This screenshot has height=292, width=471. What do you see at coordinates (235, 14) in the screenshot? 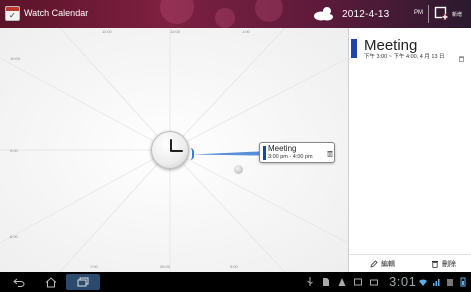
I see `title-bar: ✓ Watch Calendar 2012-4-13 PM 新增` at bounding box center [235, 14].